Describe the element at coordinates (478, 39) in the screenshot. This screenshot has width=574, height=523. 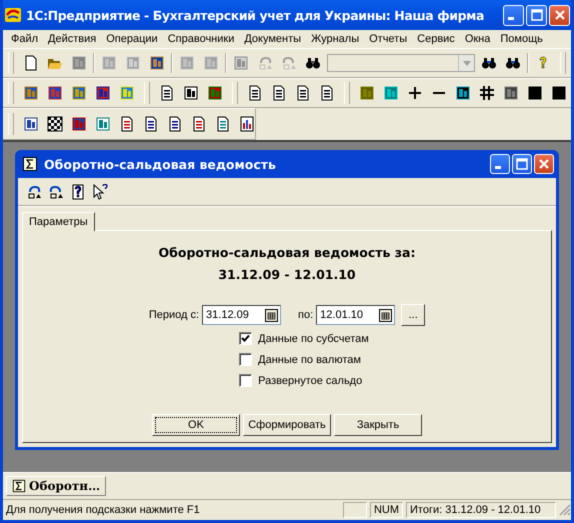
I see `menu-item: Окна` at that location.